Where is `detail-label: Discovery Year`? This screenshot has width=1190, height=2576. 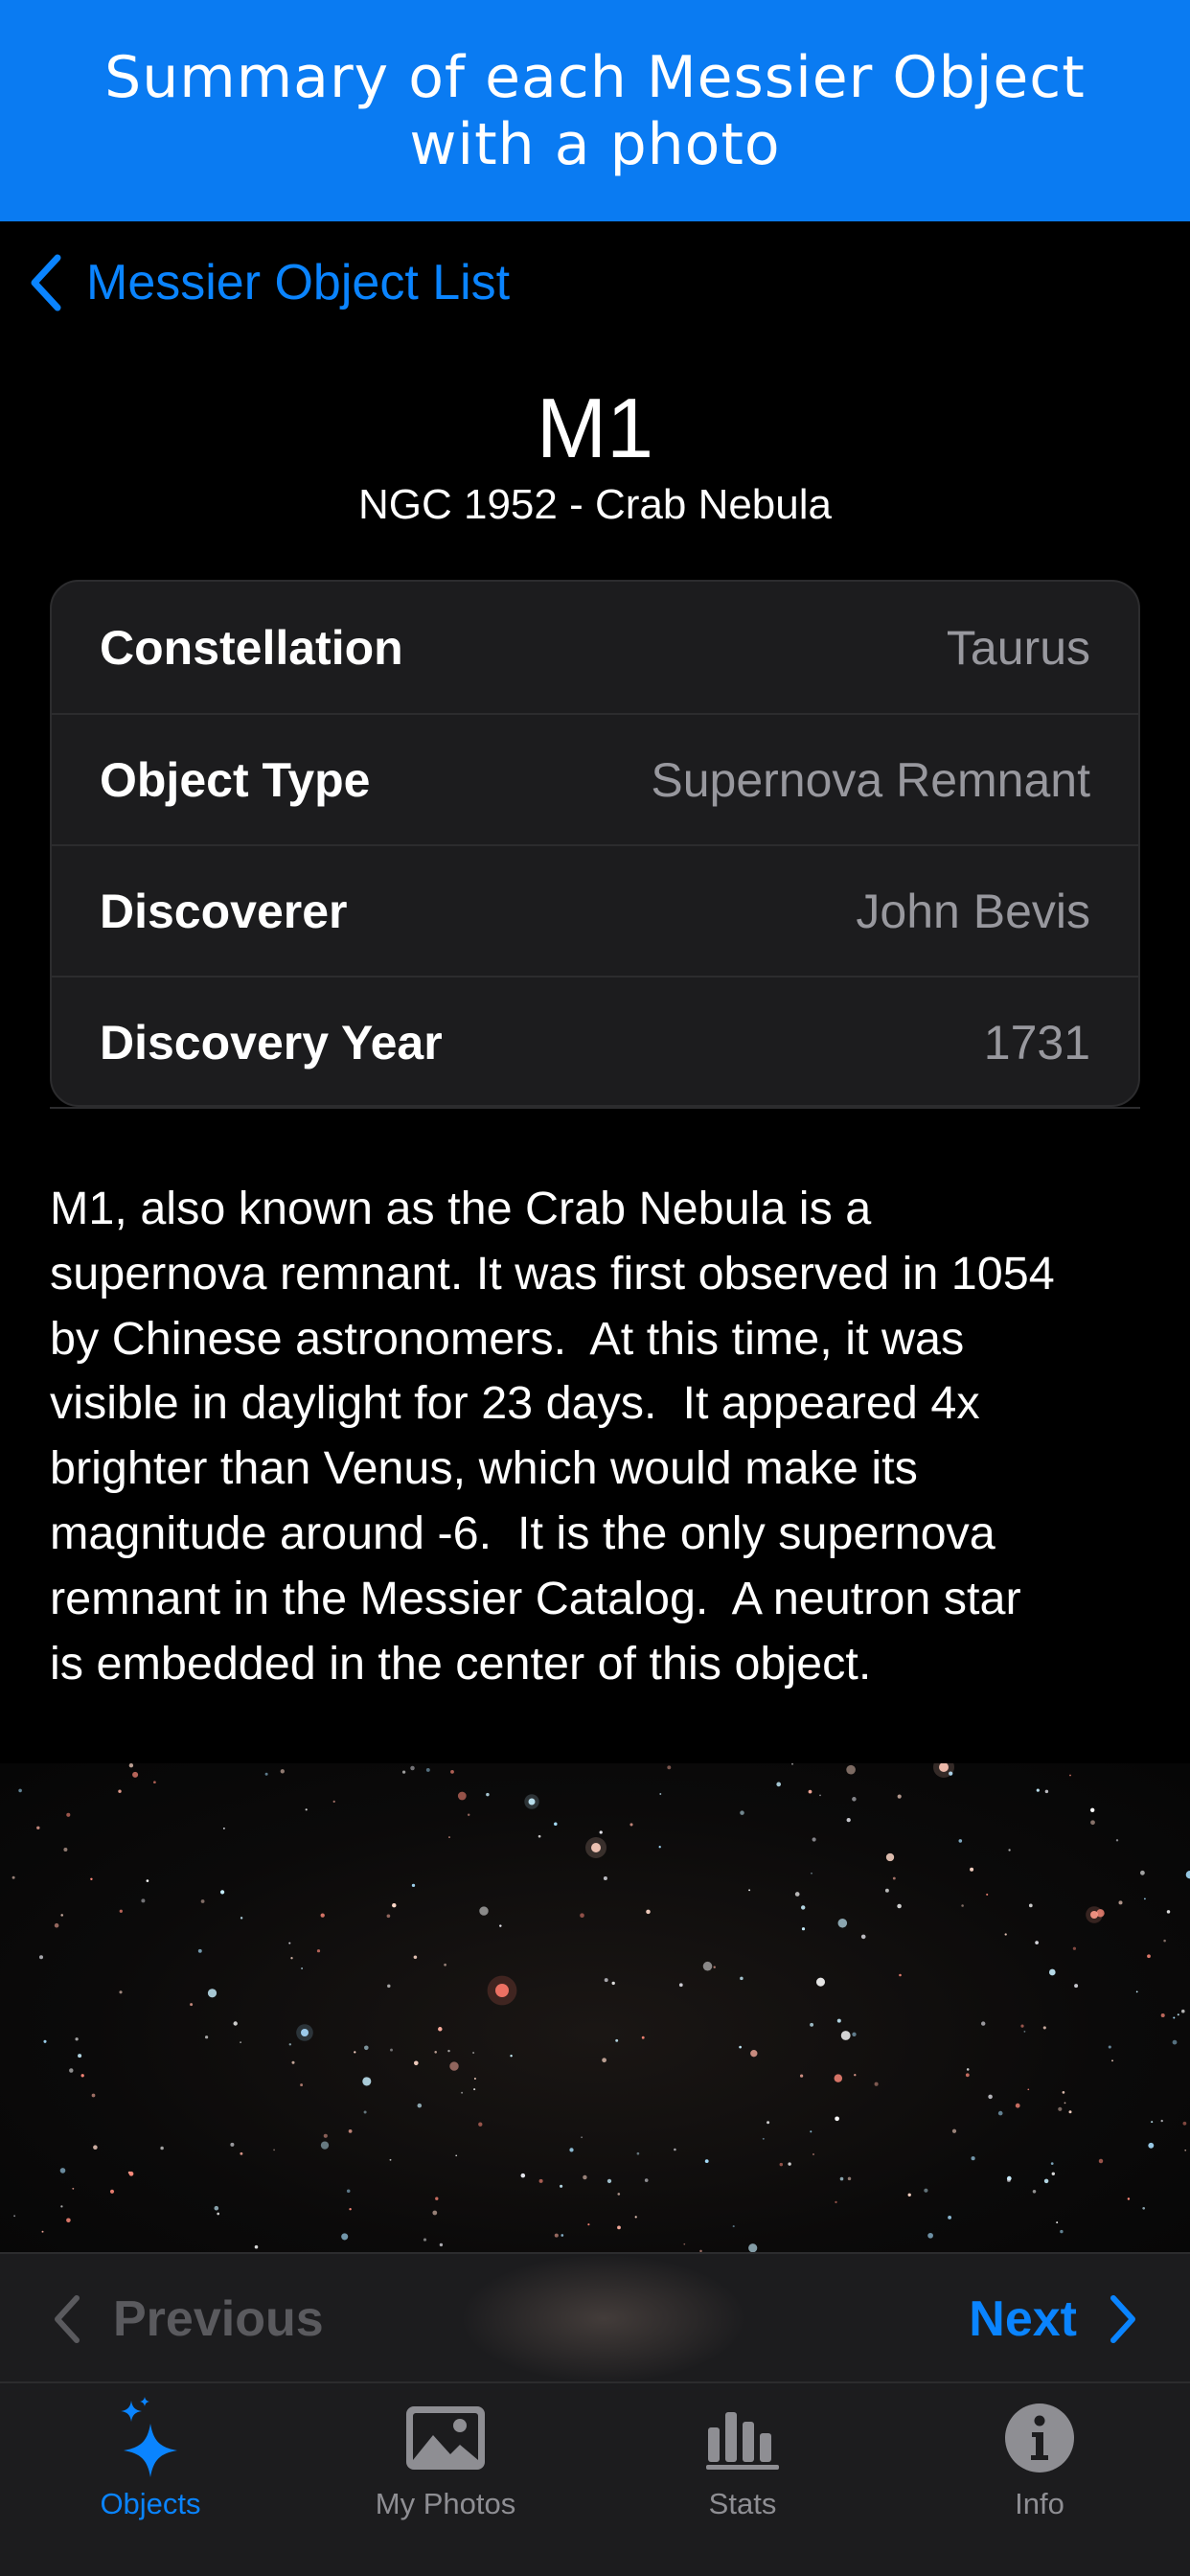 detail-label: Discovery Year is located at coordinates (271, 1042).